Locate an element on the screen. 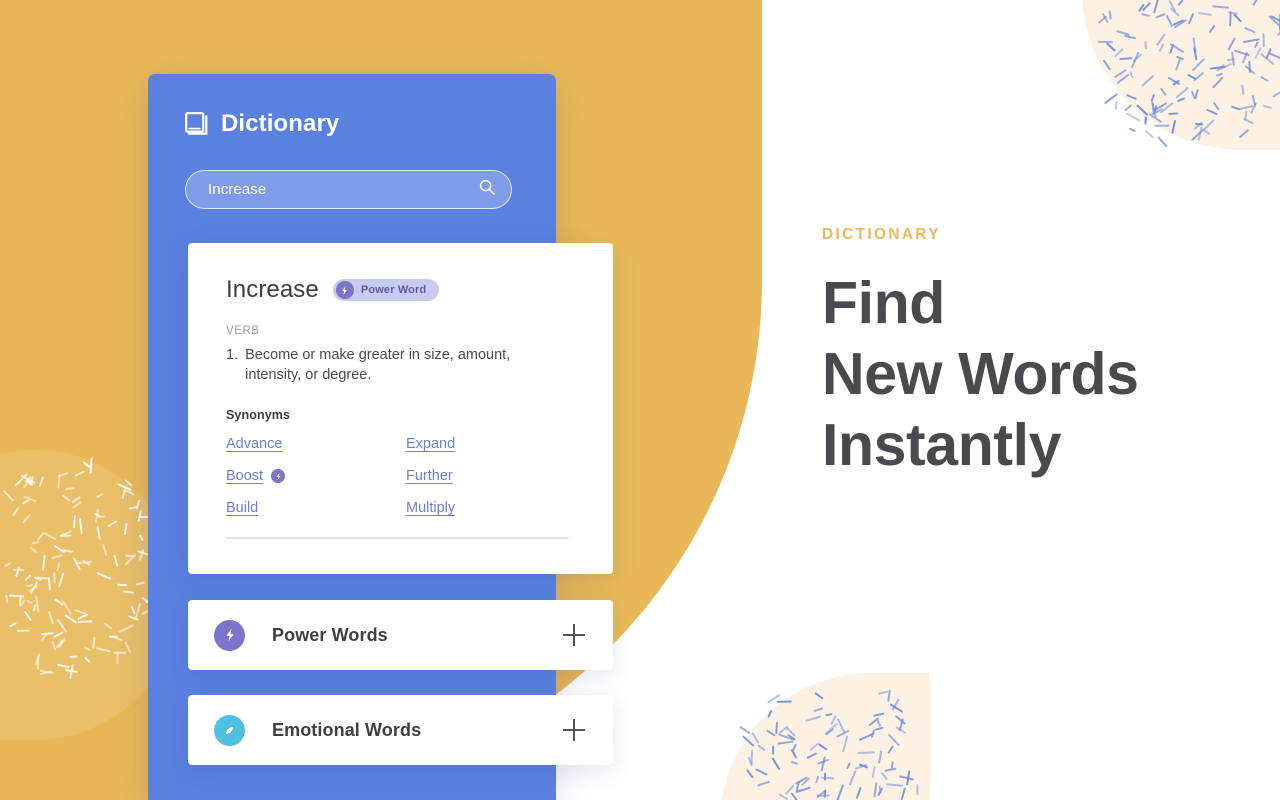 This screenshot has width=1280, height=800. accordion-row-power-words: Power Words is located at coordinates (400, 635).